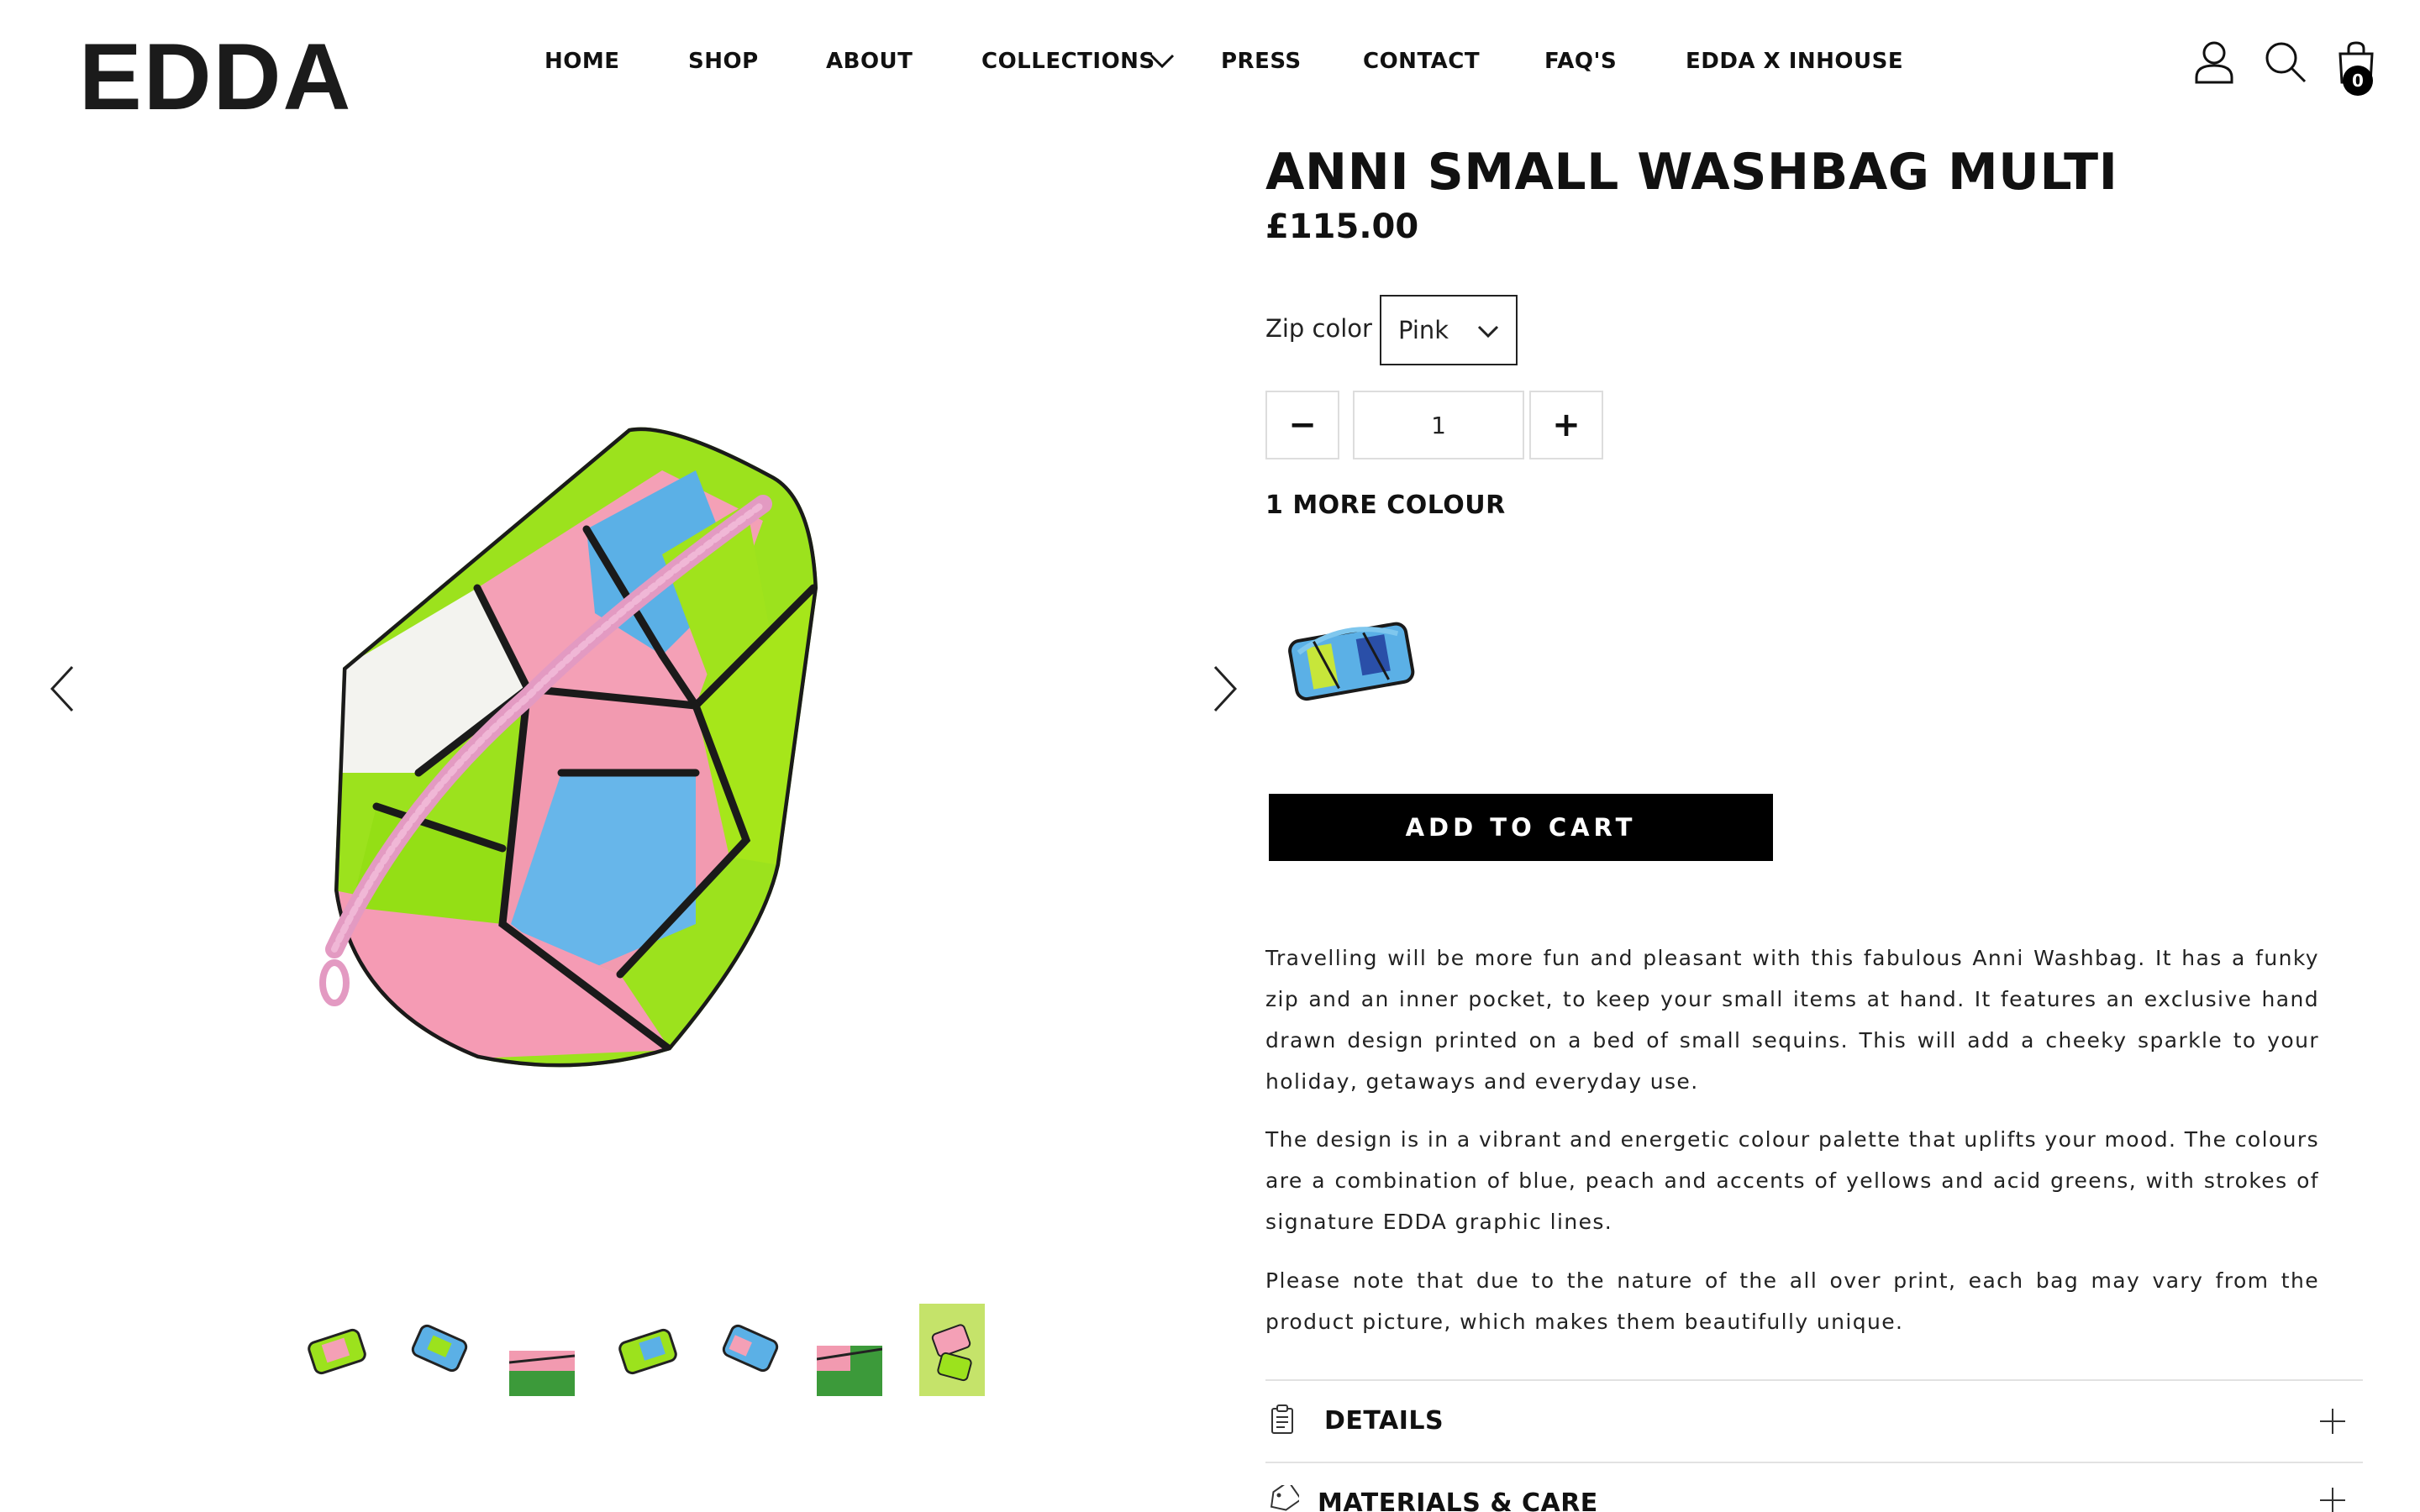 The height and width of the screenshot is (1512, 2420). I want to click on nav-item-edda-x-inhouse: EDDA X INHOUSE, so click(1795, 61).